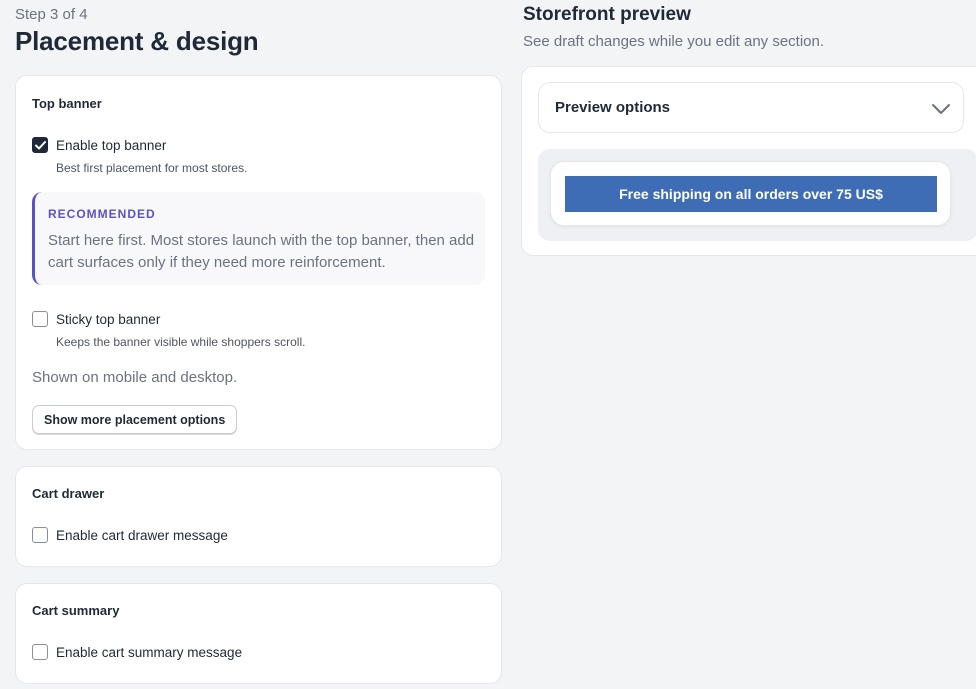 Image resolution: width=976 pixels, height=689 pixels. Describe the element at coordinates (142, 535) in the screenshot. I see `enable-cart-drawer-label: Enable cart drawer message` at that location.